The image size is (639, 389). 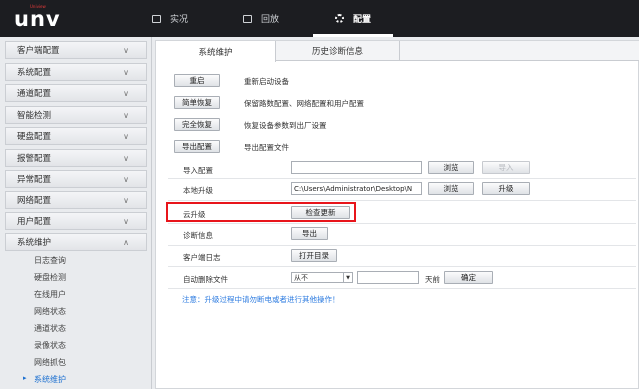 What do you see at coordinates (34, 201) in the screenshot?
I see `sidebar-group-label: 网络配置` at bounding box center [34, 201].